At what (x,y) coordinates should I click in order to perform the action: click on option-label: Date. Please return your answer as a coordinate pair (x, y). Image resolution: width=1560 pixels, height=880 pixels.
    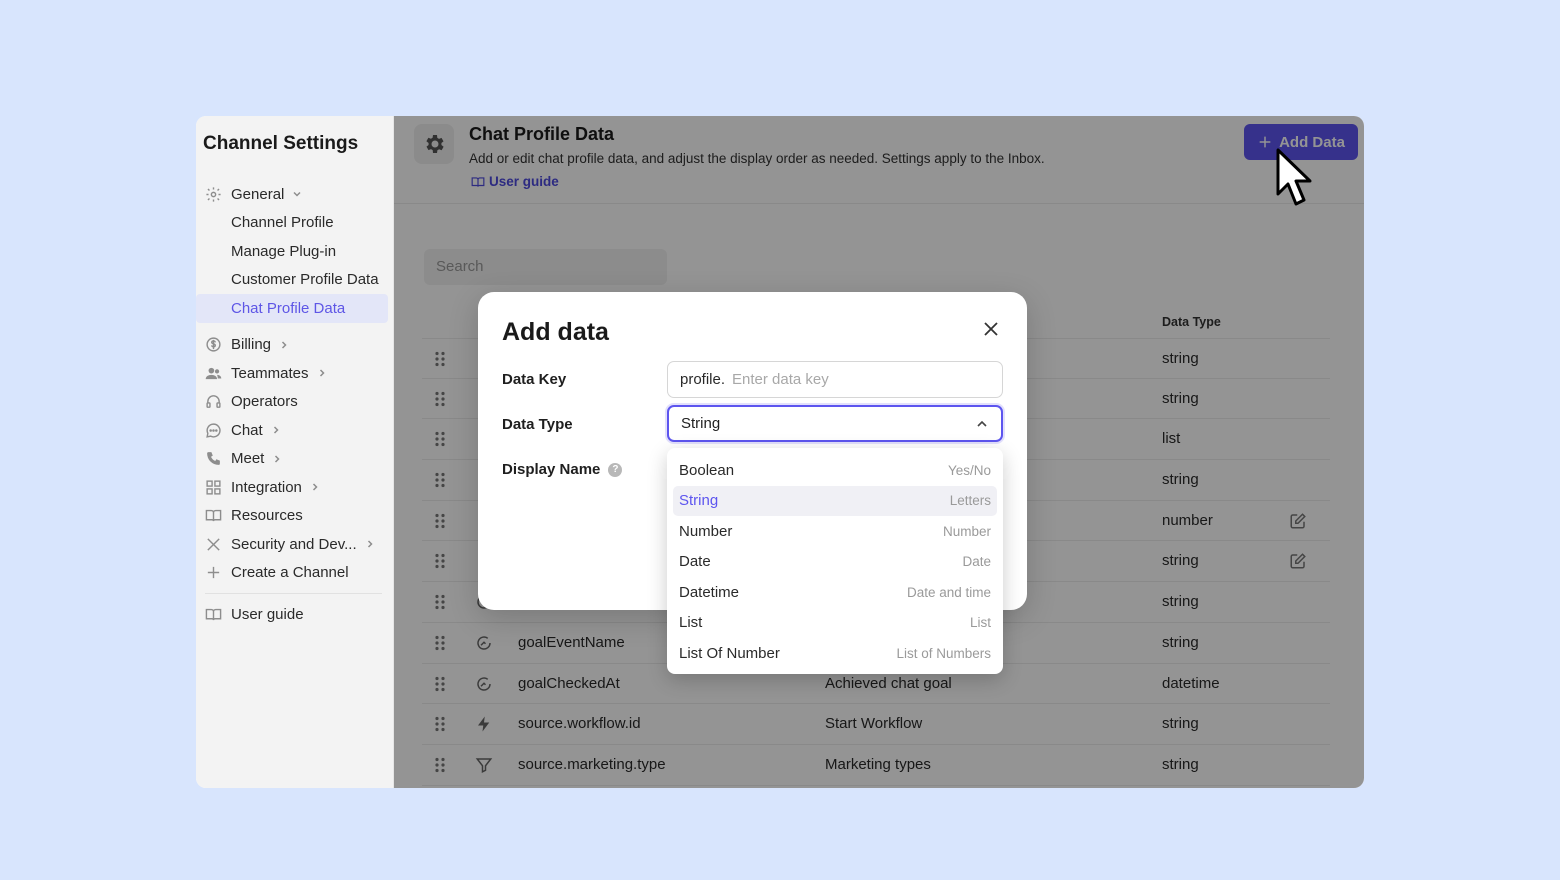
    Looking at the image, I should click on (695, 562).